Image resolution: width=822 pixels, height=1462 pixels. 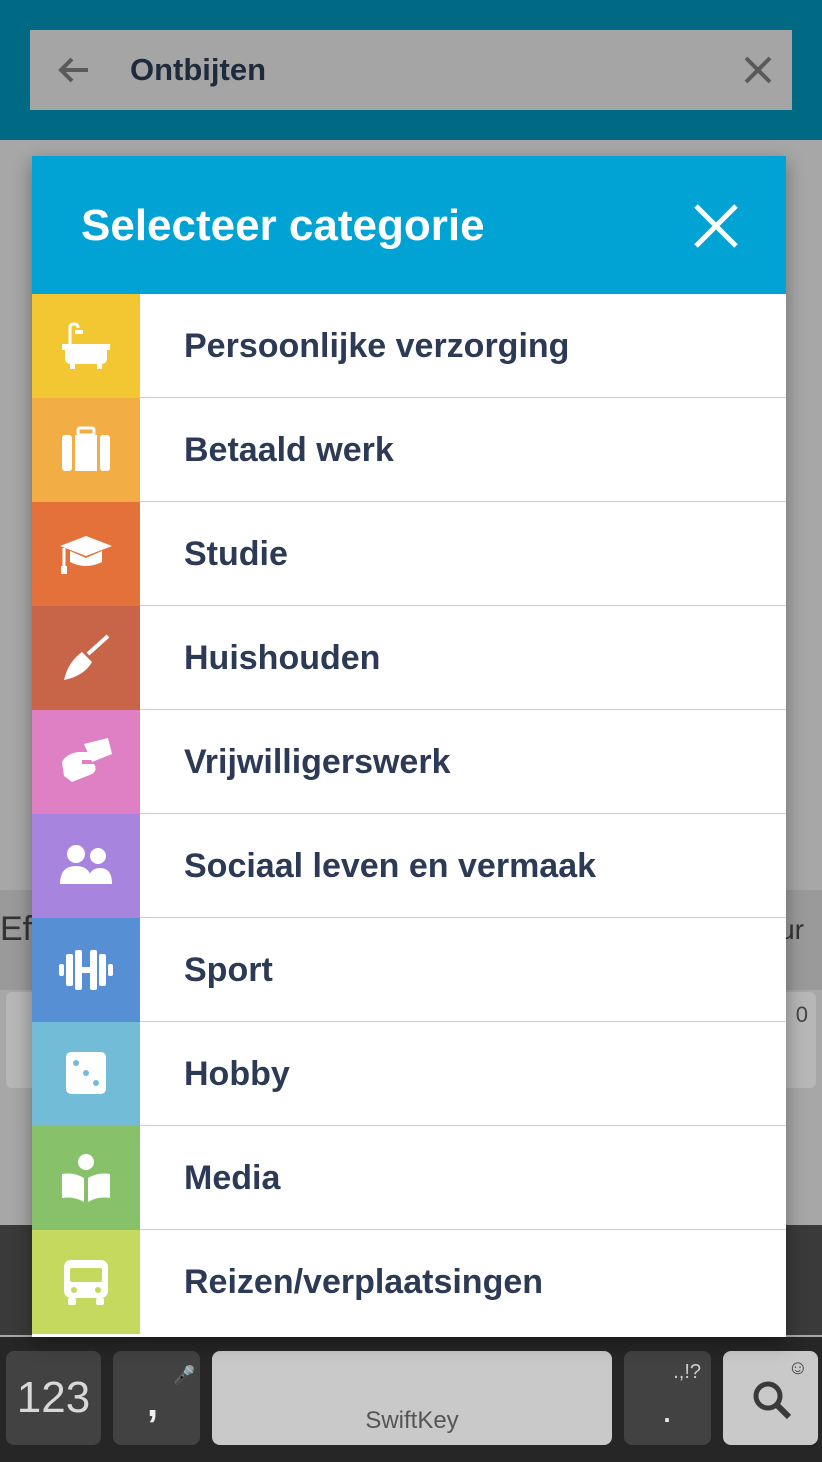 What do you see at coordinates (236, 554) in the screenshot?
I see `category-label: Studie` at bounding box center [236, 554].